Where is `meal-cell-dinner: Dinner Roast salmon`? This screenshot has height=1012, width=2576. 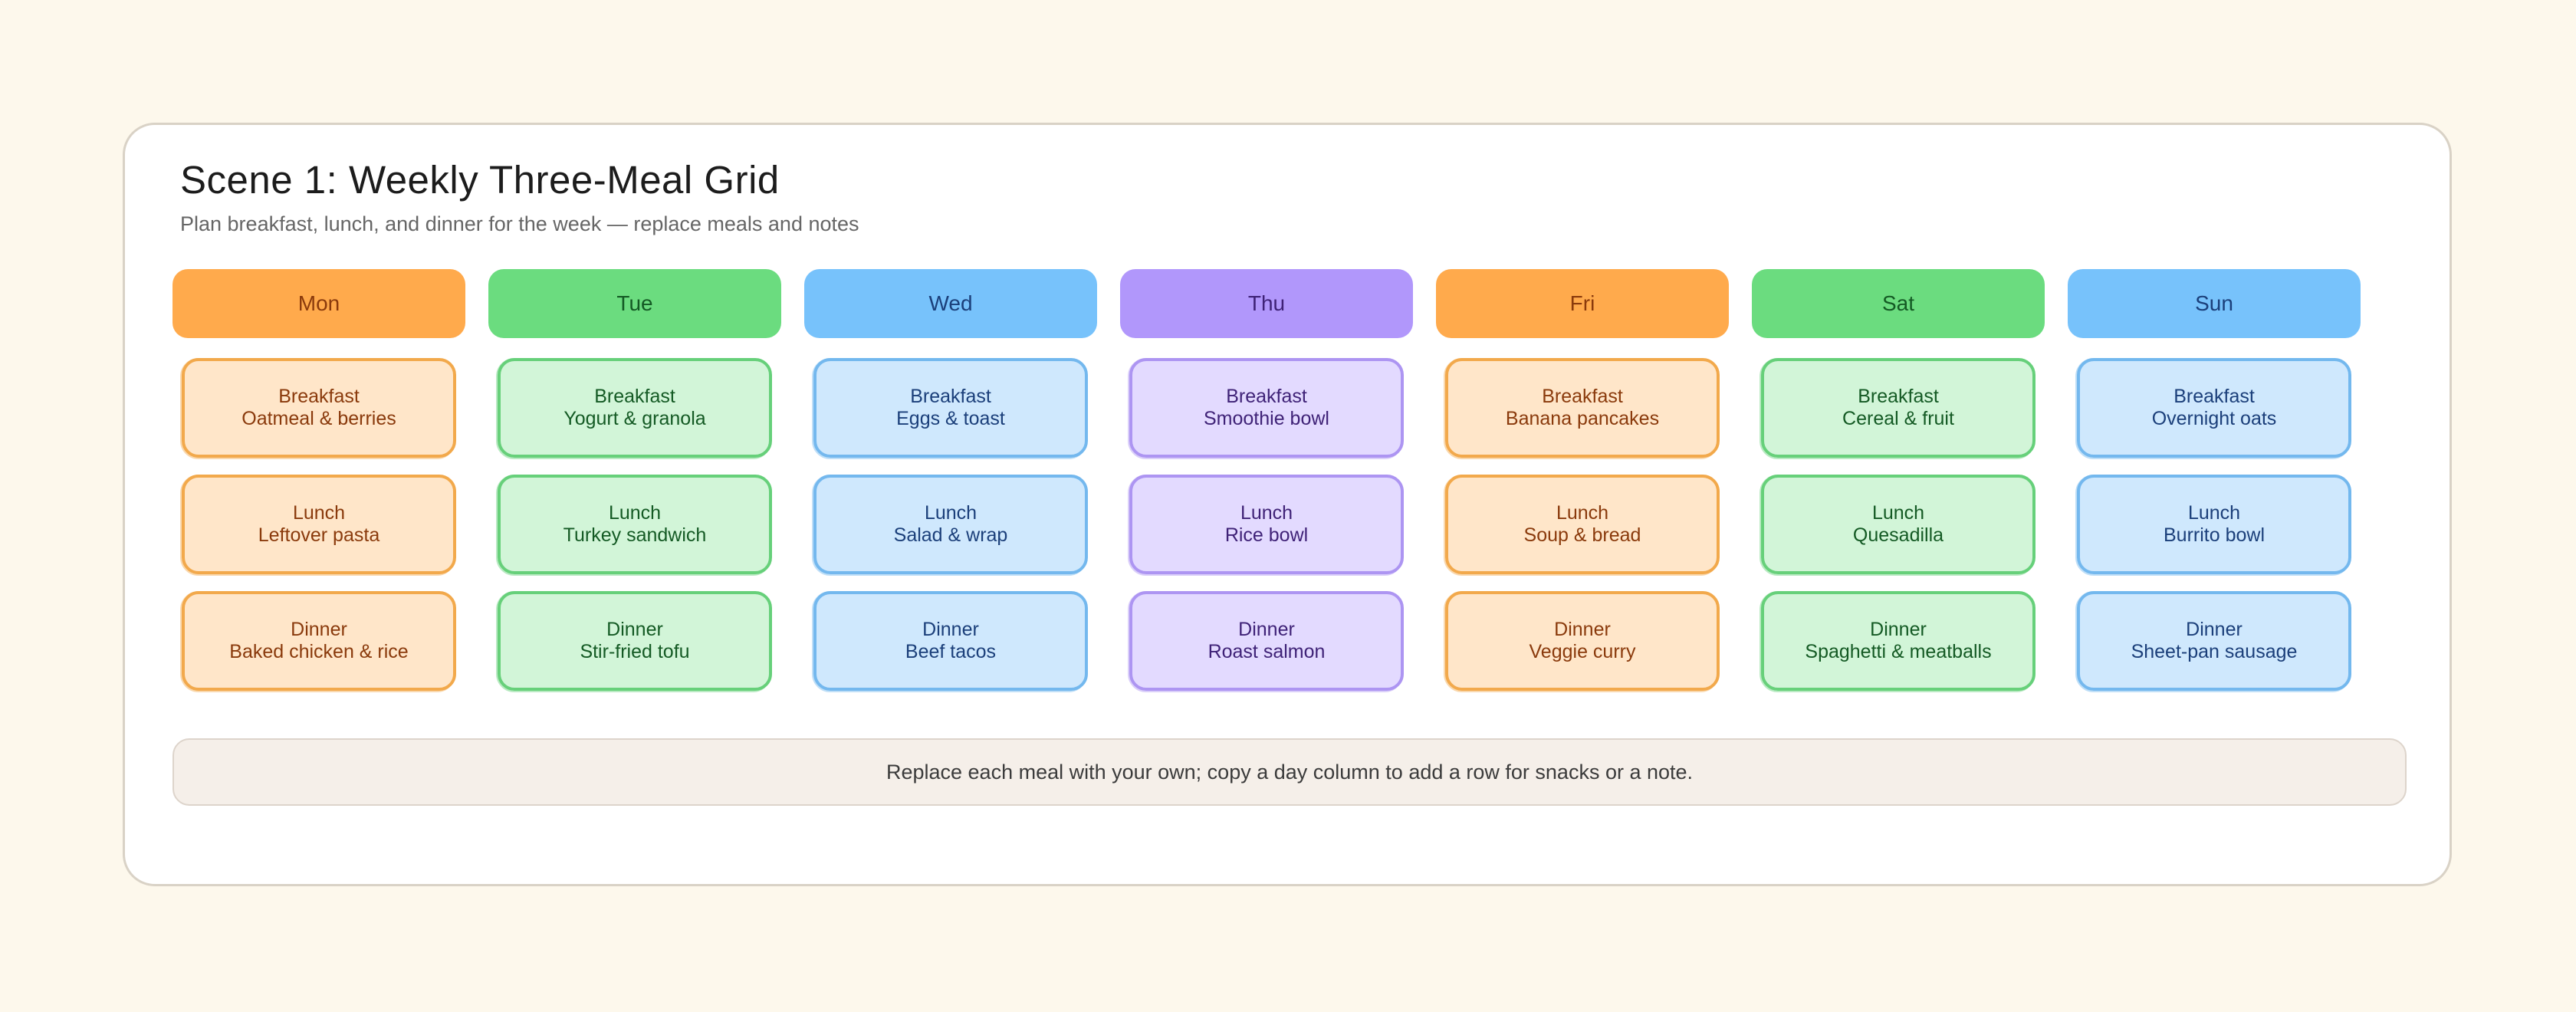
meal-cell-dinner: Dinner Roast salmon is located at coordinates (1266, 641).